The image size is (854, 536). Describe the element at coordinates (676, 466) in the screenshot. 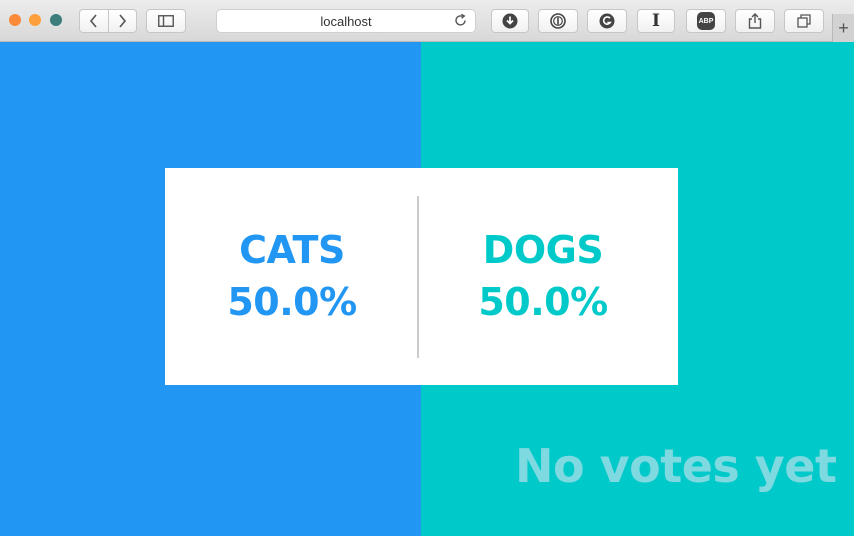

I see `no-votes-status: No votes yet` at that location.